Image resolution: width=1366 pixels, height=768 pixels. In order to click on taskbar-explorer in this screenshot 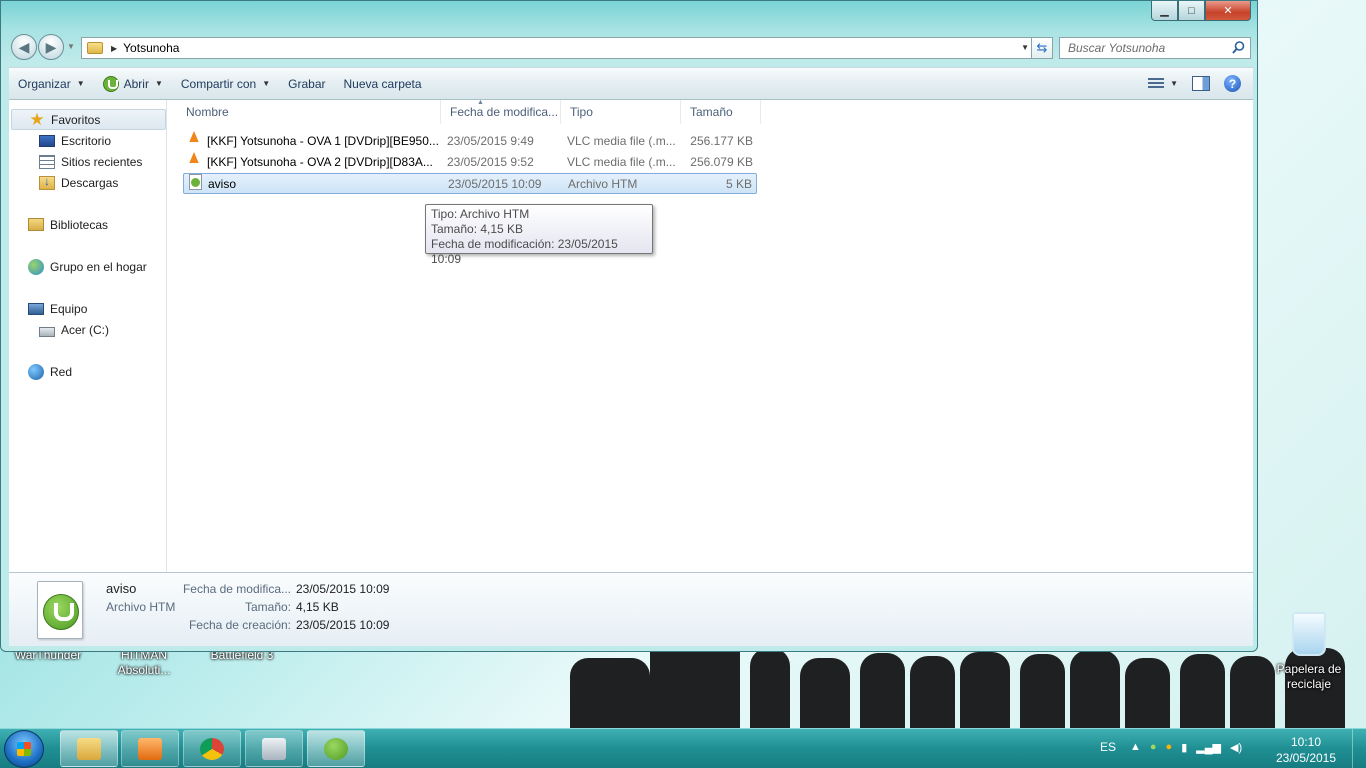, I will do `click(89, 748)`.